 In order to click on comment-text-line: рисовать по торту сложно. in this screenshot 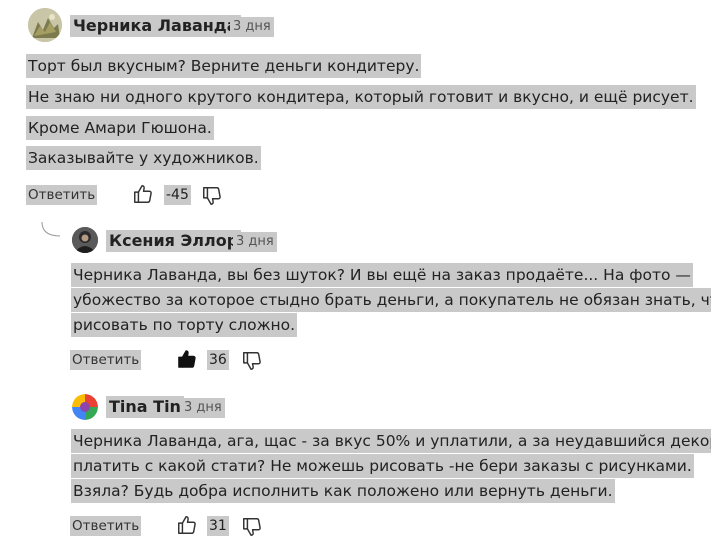, I will do `click(184, 325)`.